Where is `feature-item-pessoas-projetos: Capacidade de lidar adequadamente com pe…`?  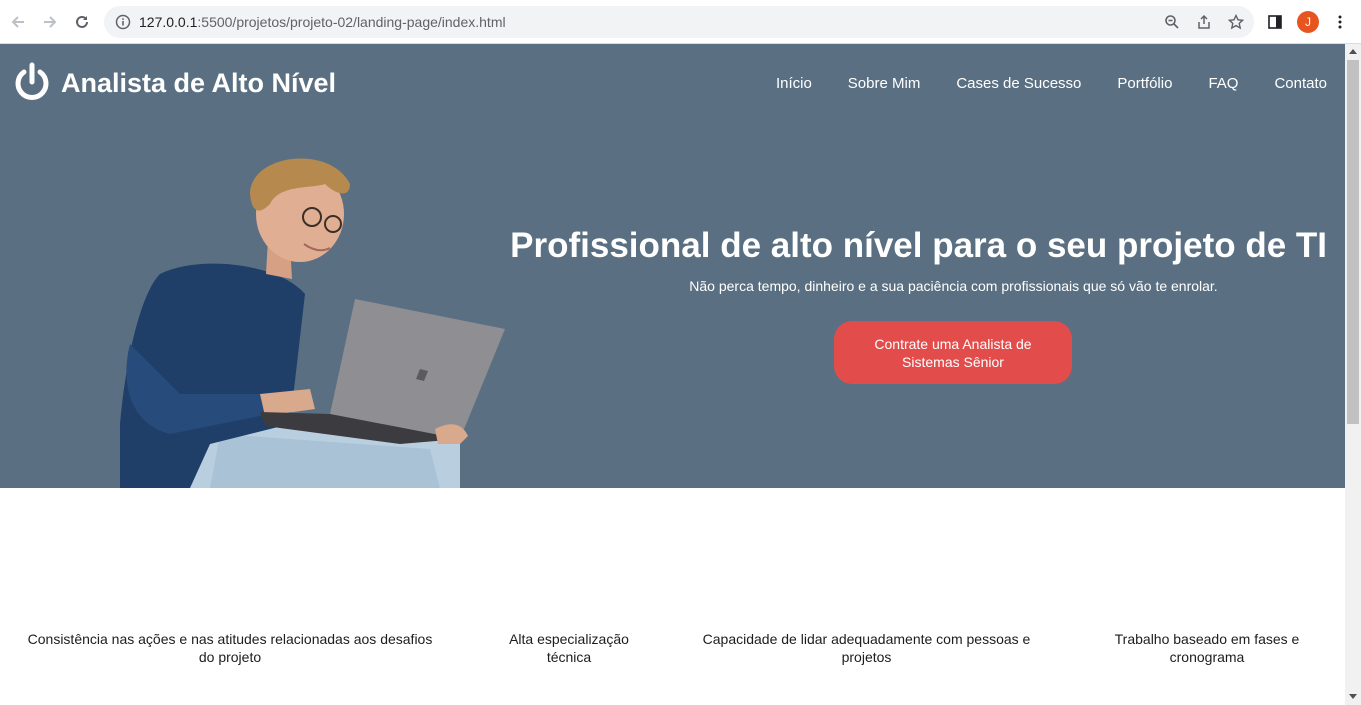
feature-item-pessoas-projetos: Capacidade de lidar adequadamente com pe… is located at coordinates (866, 648).